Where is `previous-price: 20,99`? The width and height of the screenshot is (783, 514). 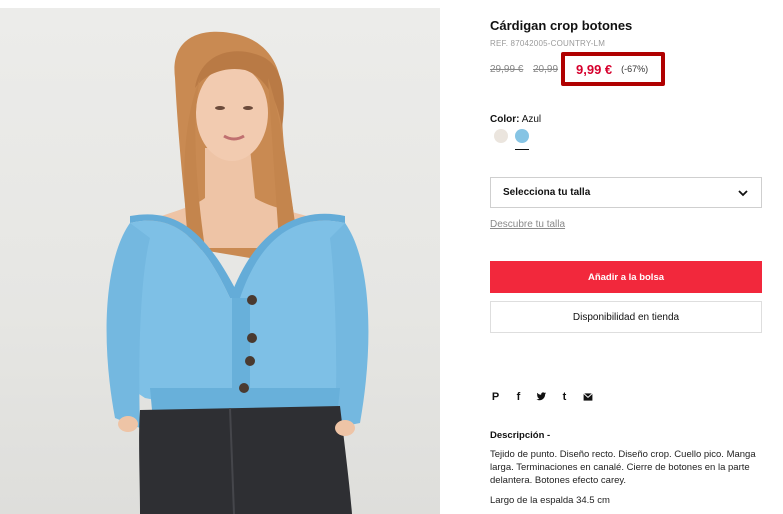
previous-price: 20,99 is located at coordinates (546, 69).